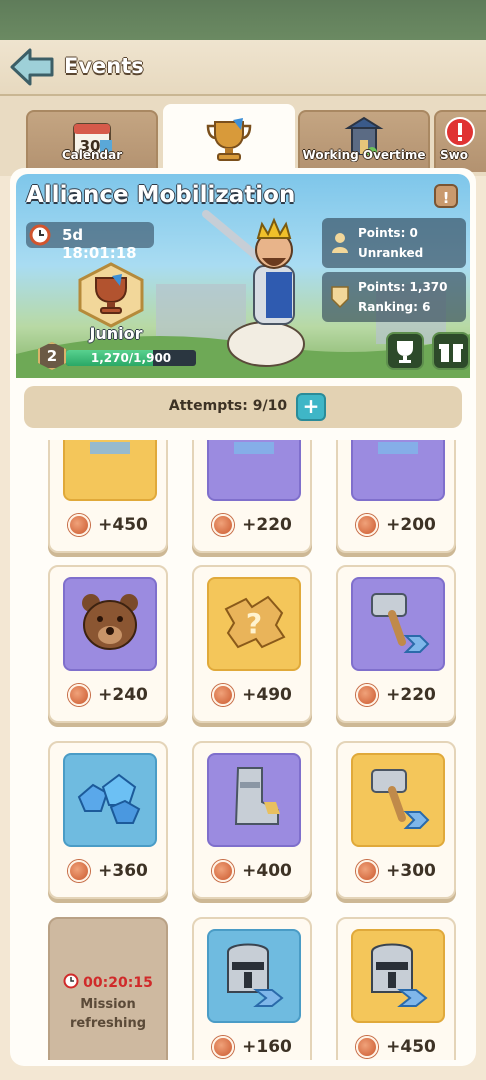 The image size is (486, 1080). I want to click on reward-value: +400, so click(267, 871).